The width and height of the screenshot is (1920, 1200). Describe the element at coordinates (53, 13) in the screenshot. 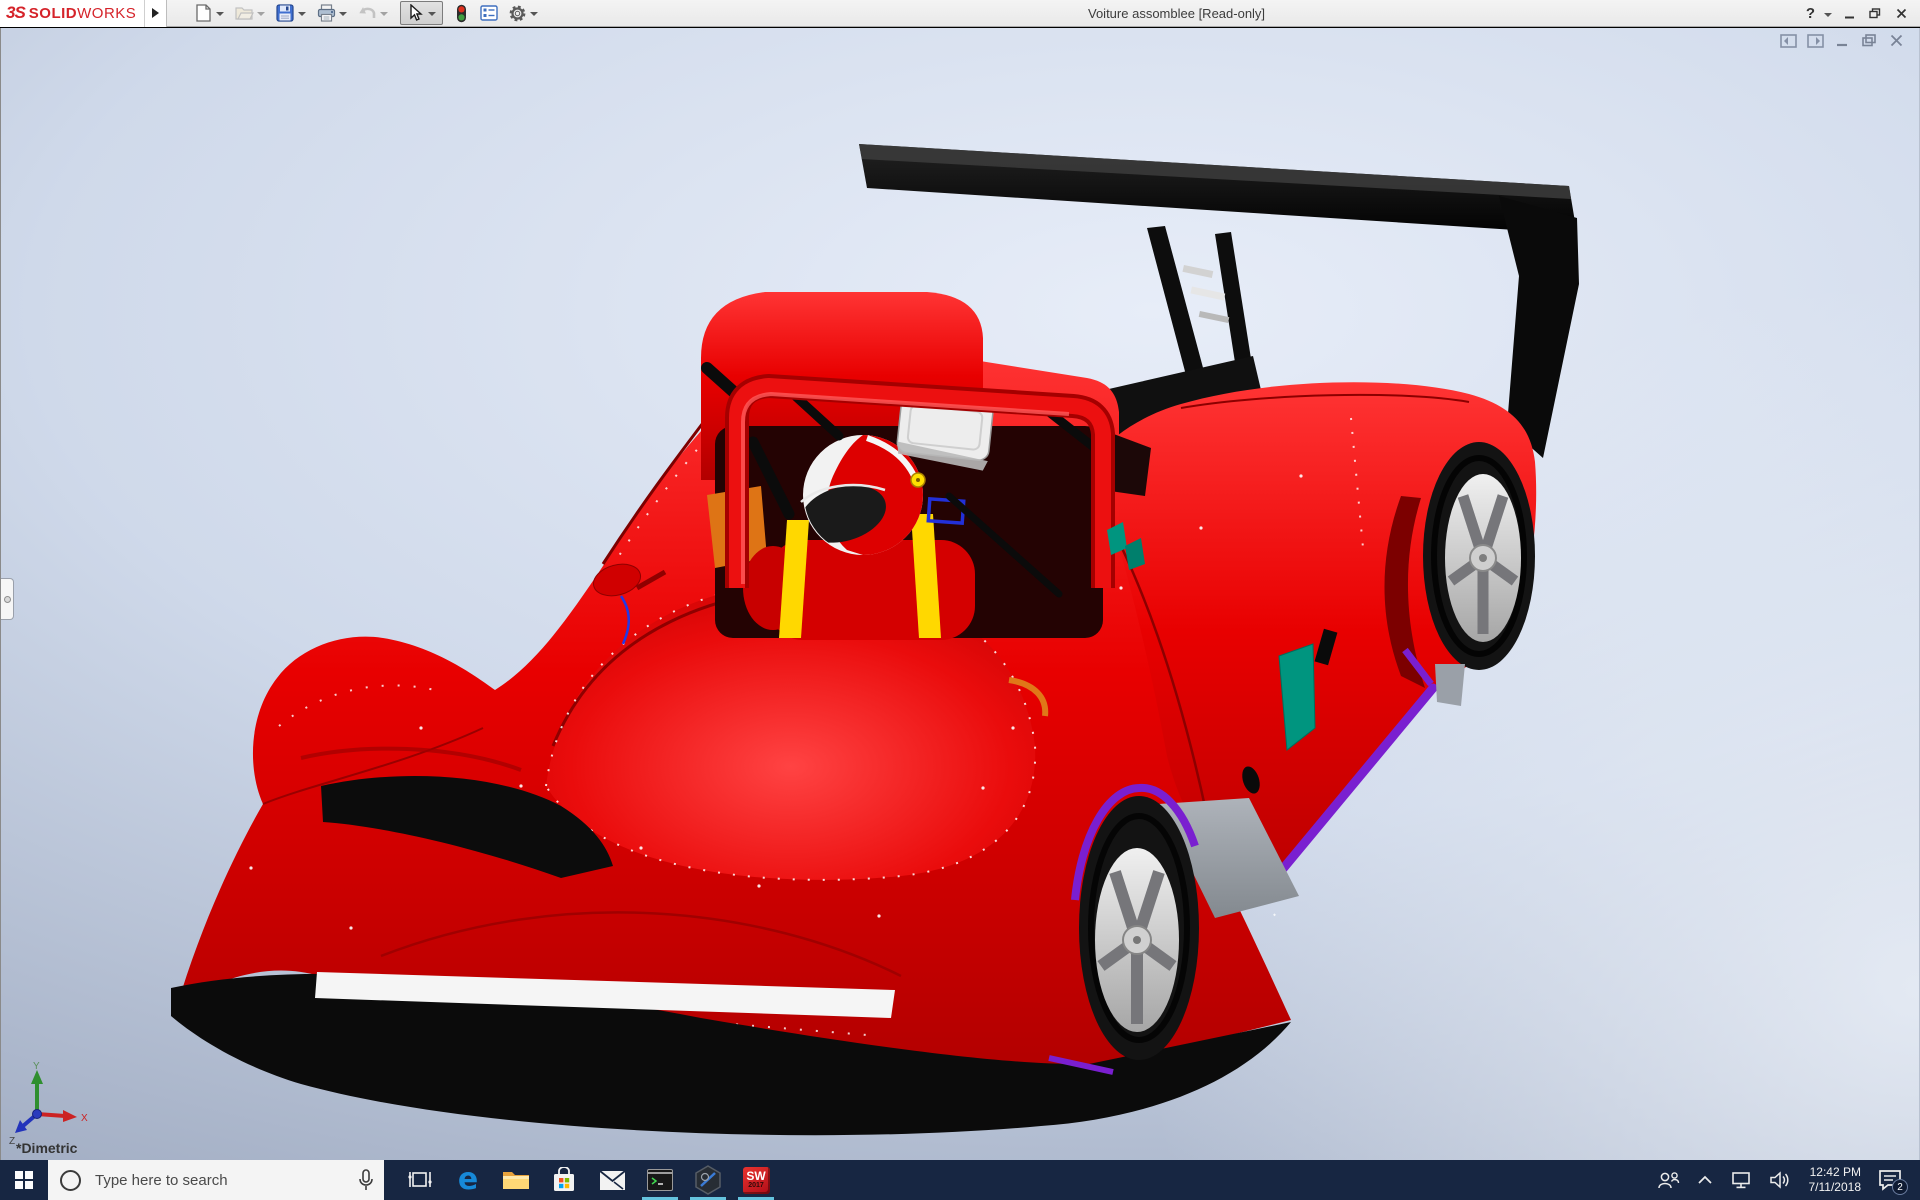

I see `brand-solid: SOLID` at that location.